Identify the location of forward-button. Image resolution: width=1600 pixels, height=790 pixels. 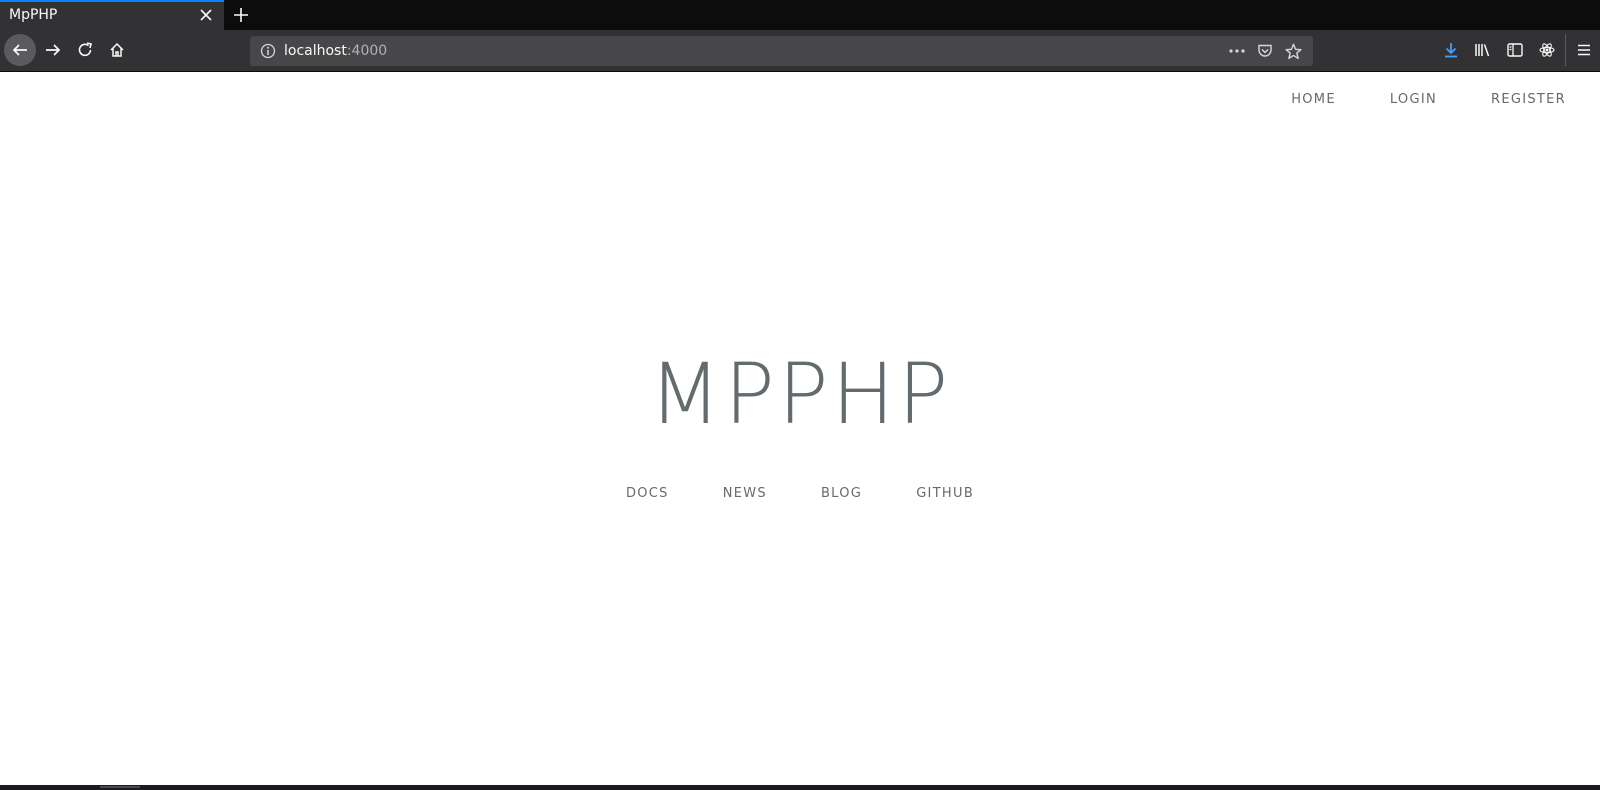
(53, 50).